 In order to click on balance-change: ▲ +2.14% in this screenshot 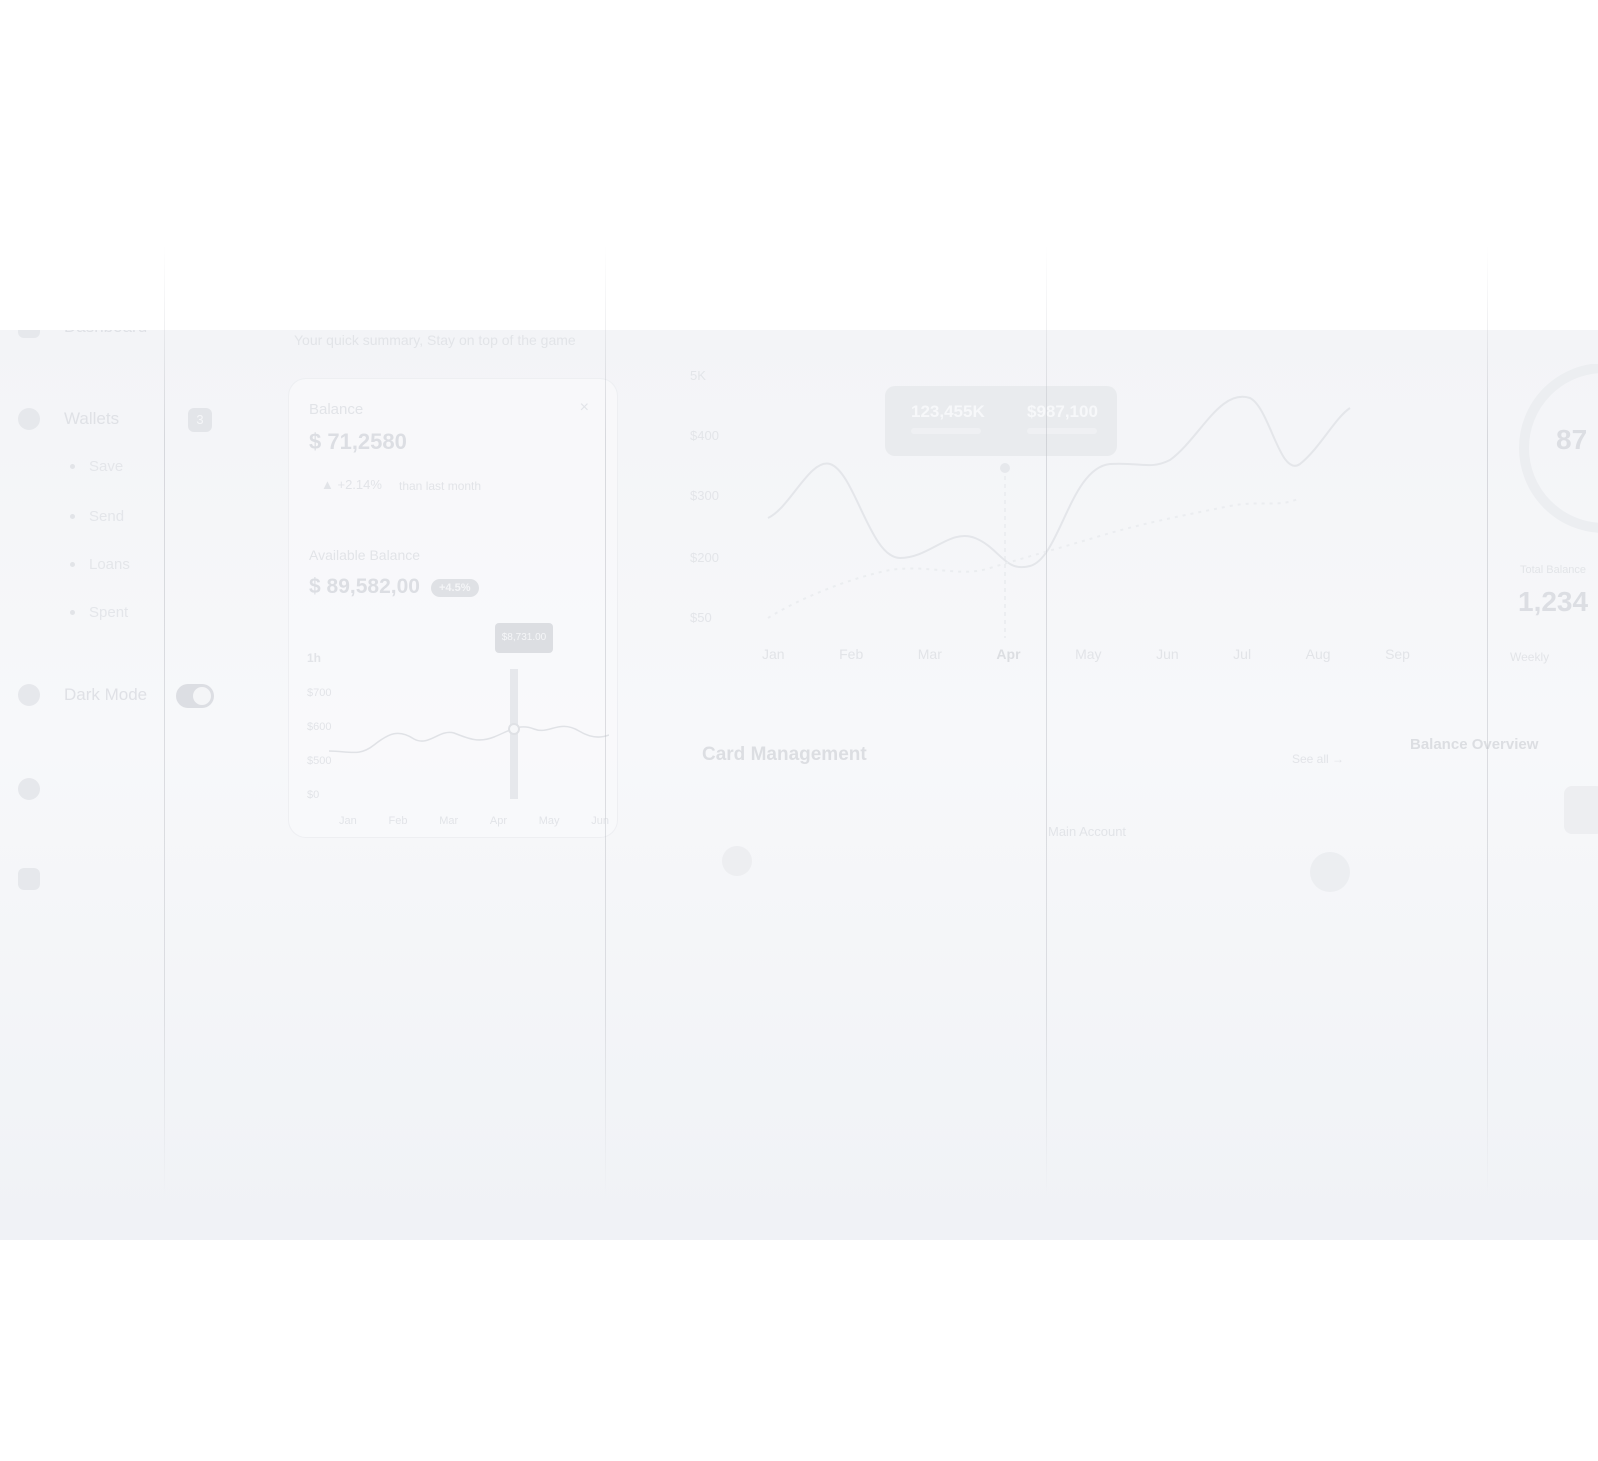, I will do `click(351, 484)`.